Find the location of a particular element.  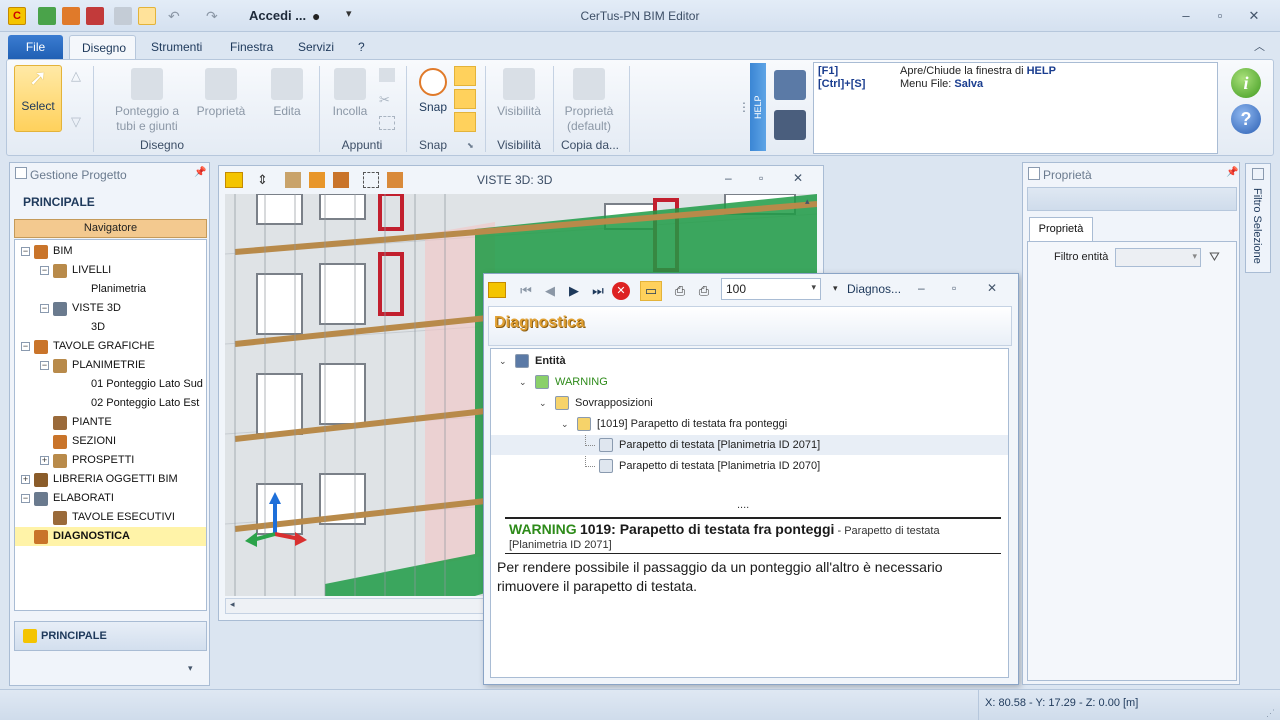

snap-dialog-launcher-icon: ⬊ is located at coordinates (470, 145).